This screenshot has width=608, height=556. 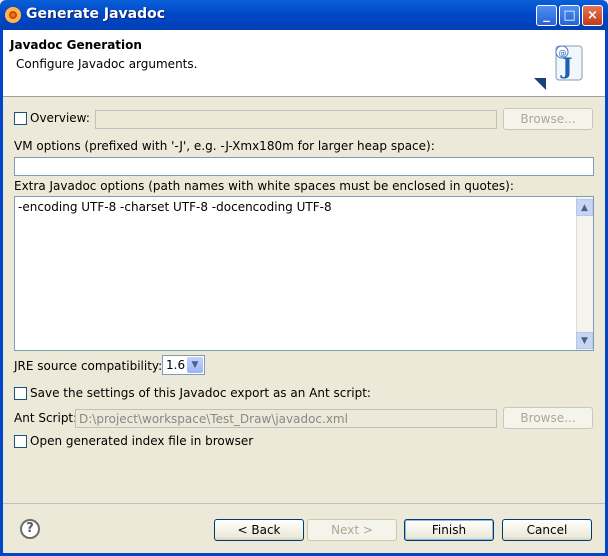 I want to click on scroll-down-icon: ▼, so click(x=584, y=340).